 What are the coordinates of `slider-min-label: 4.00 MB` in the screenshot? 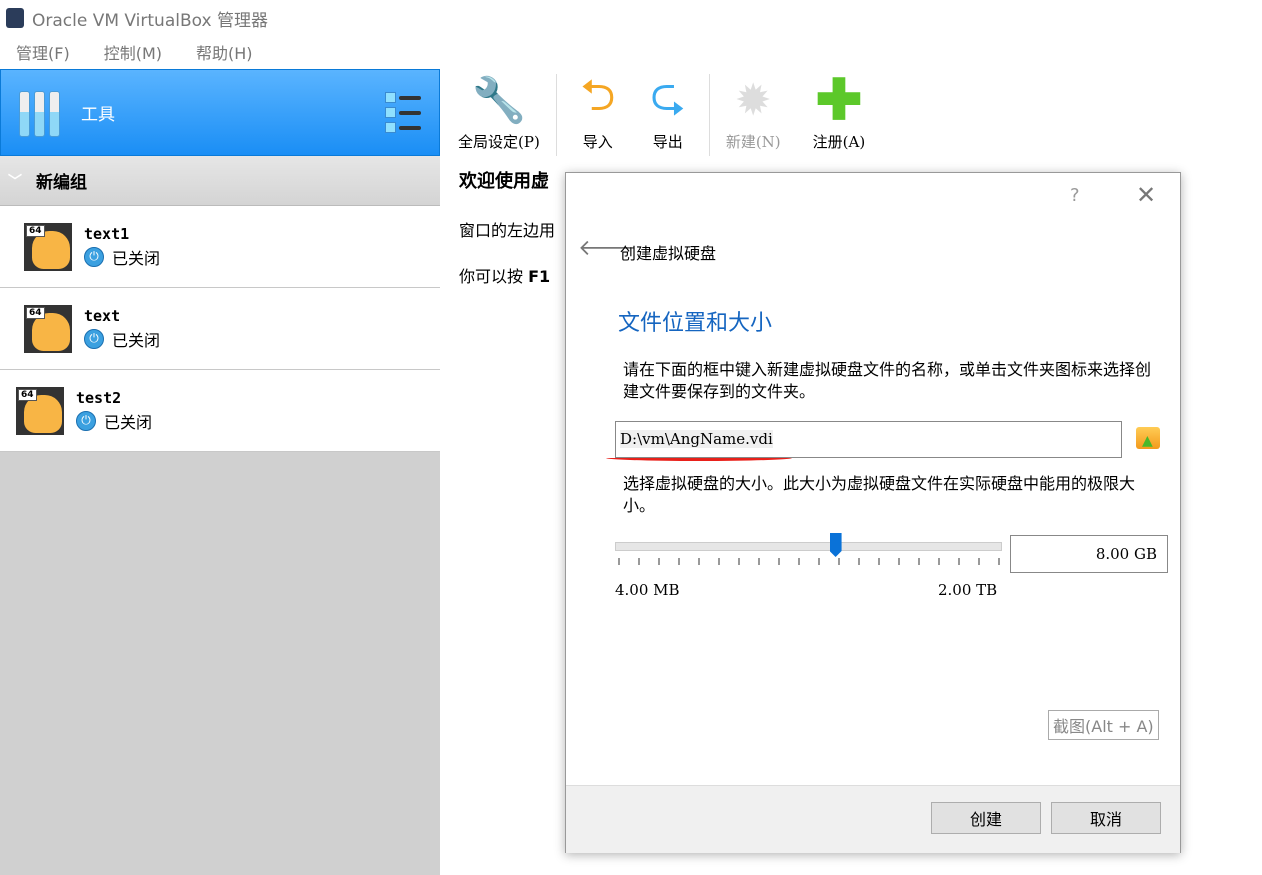 It's located at (647, 590).